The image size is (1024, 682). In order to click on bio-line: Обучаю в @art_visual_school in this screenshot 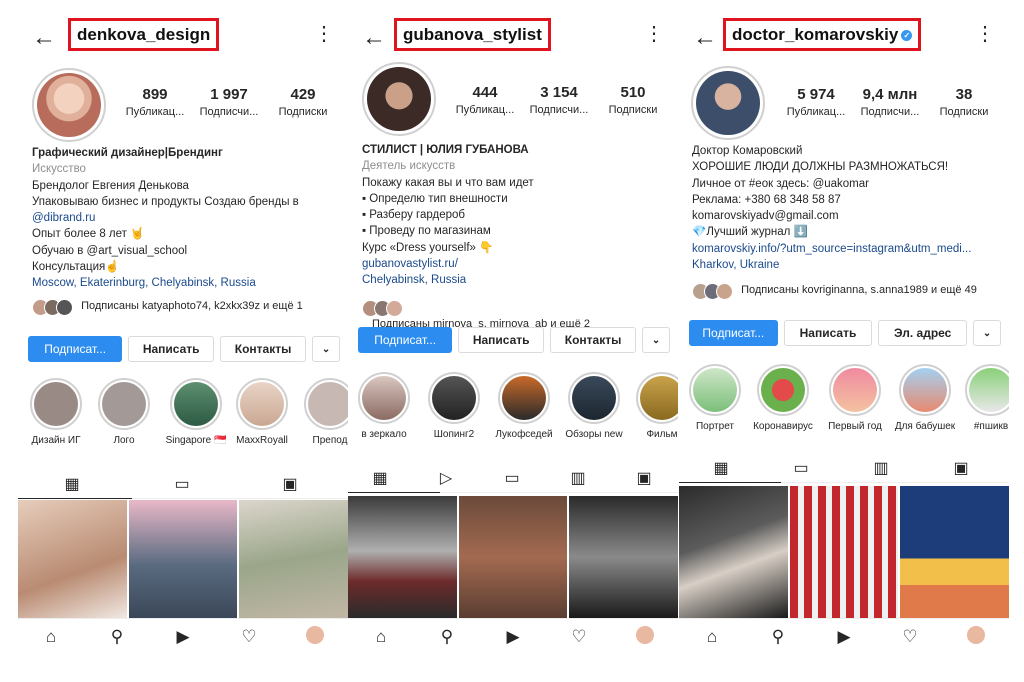, I will do `click(185, 251)`.